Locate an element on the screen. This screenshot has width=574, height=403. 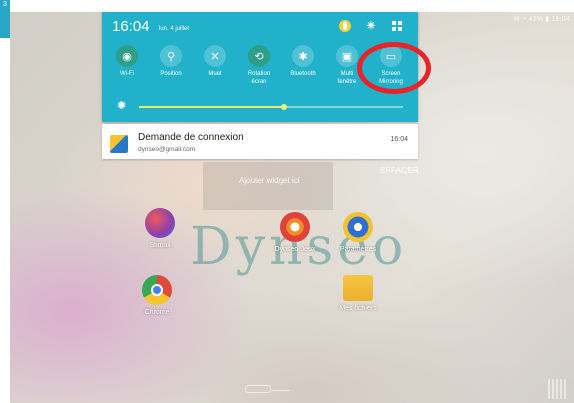
rotation-icon: ⟲ is located at coordinates (259, 56).